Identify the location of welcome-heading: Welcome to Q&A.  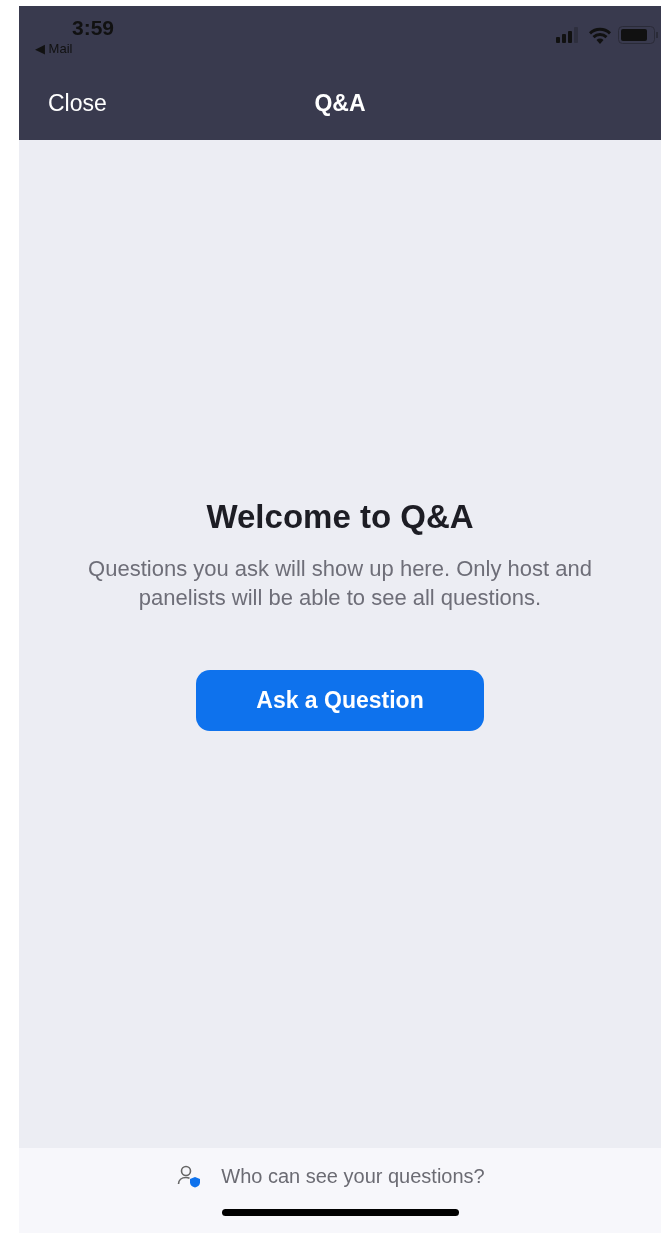
(340, 517).